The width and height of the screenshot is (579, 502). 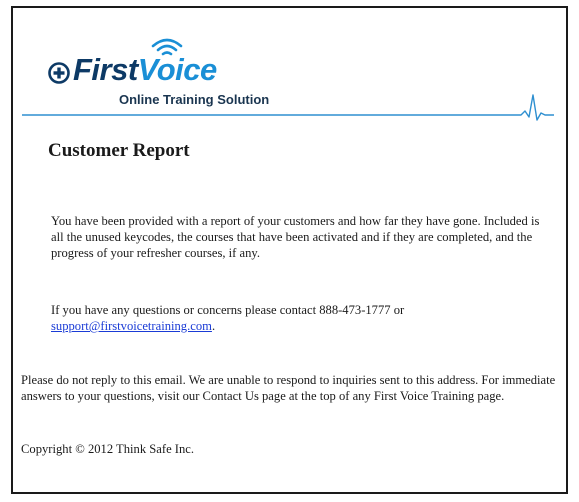 What do you see at coordinates (108, 449) in the screenshot?
I see `copyright-text: Copyright © 2012 Think Safe Inc.` at bounding box center [108, 449].